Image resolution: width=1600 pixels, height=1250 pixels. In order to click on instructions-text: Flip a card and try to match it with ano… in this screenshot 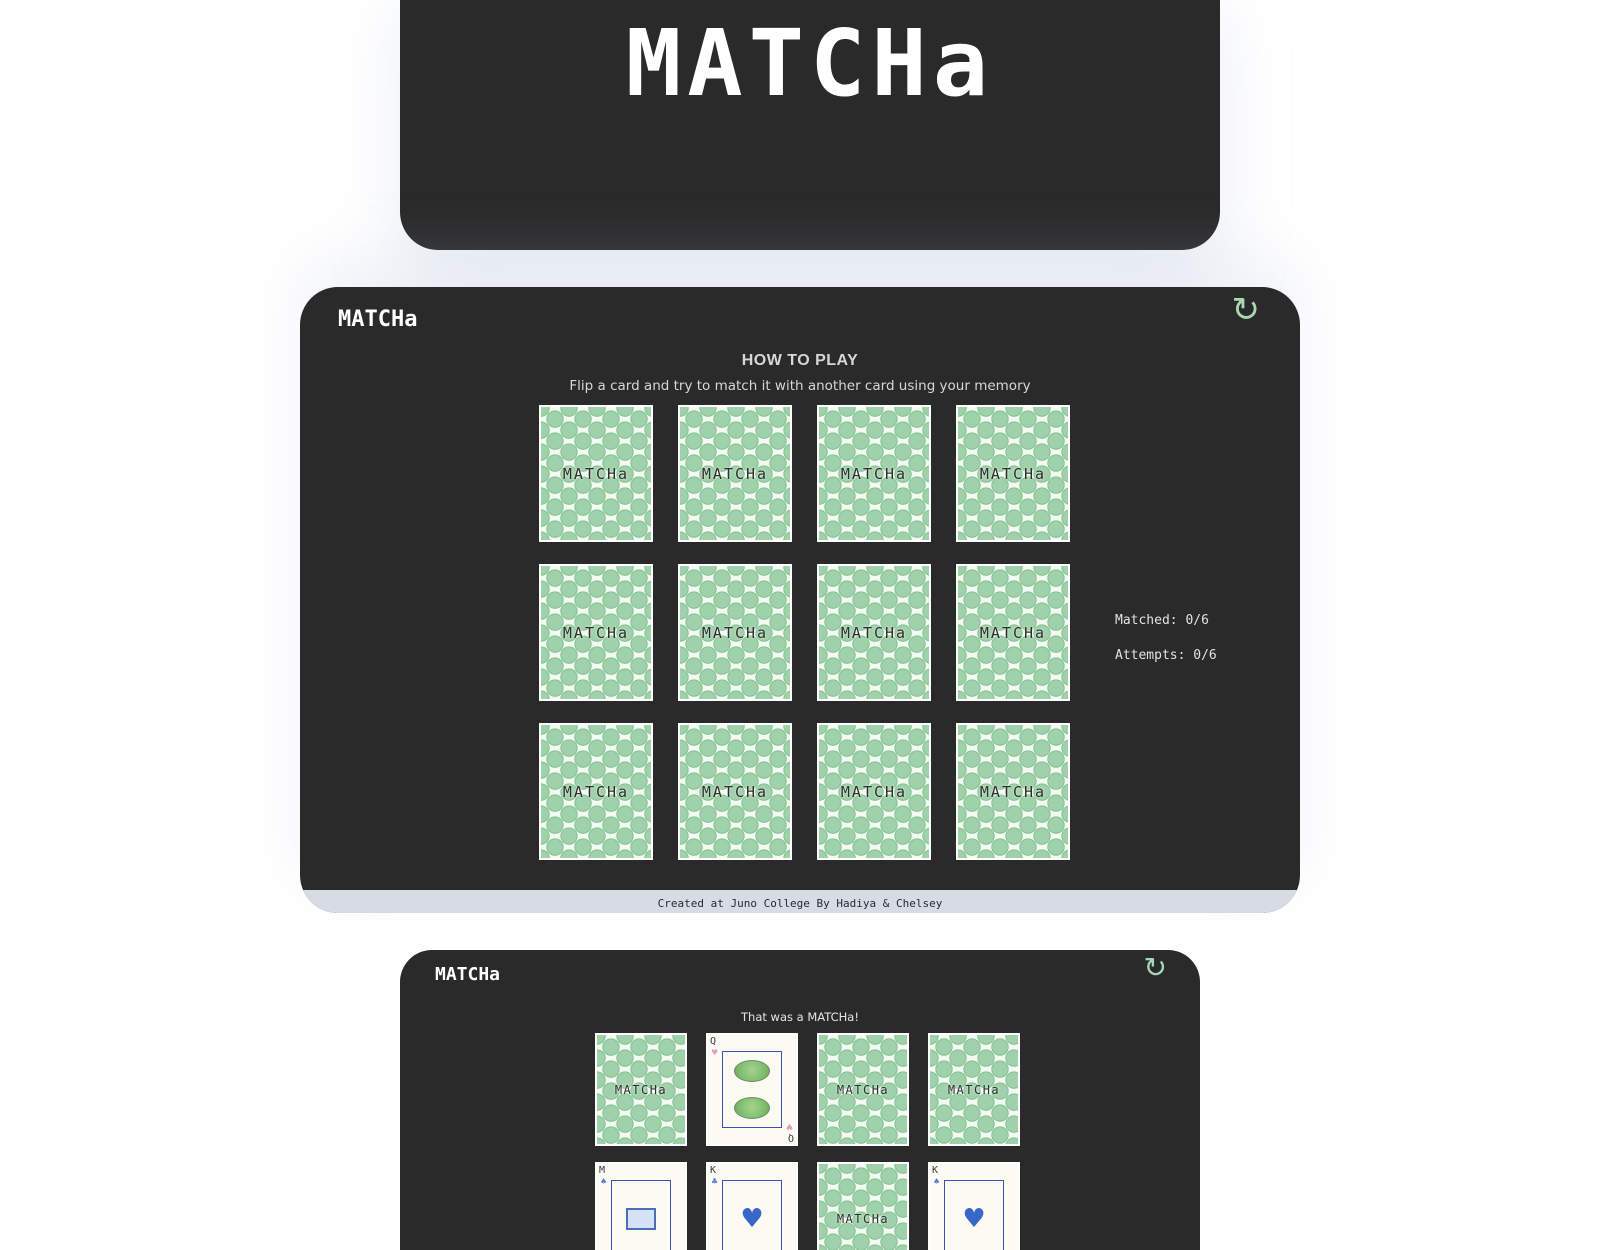, I will do `click(800, 386)`.